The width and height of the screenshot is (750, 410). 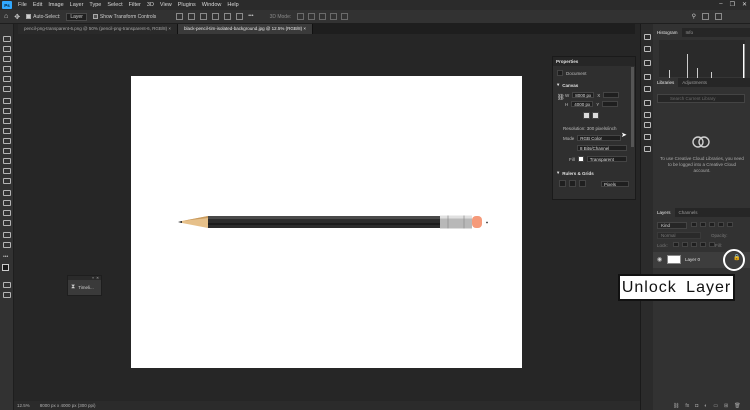 I want to click on lasso-tool-icon, so click(x=7, y=59).